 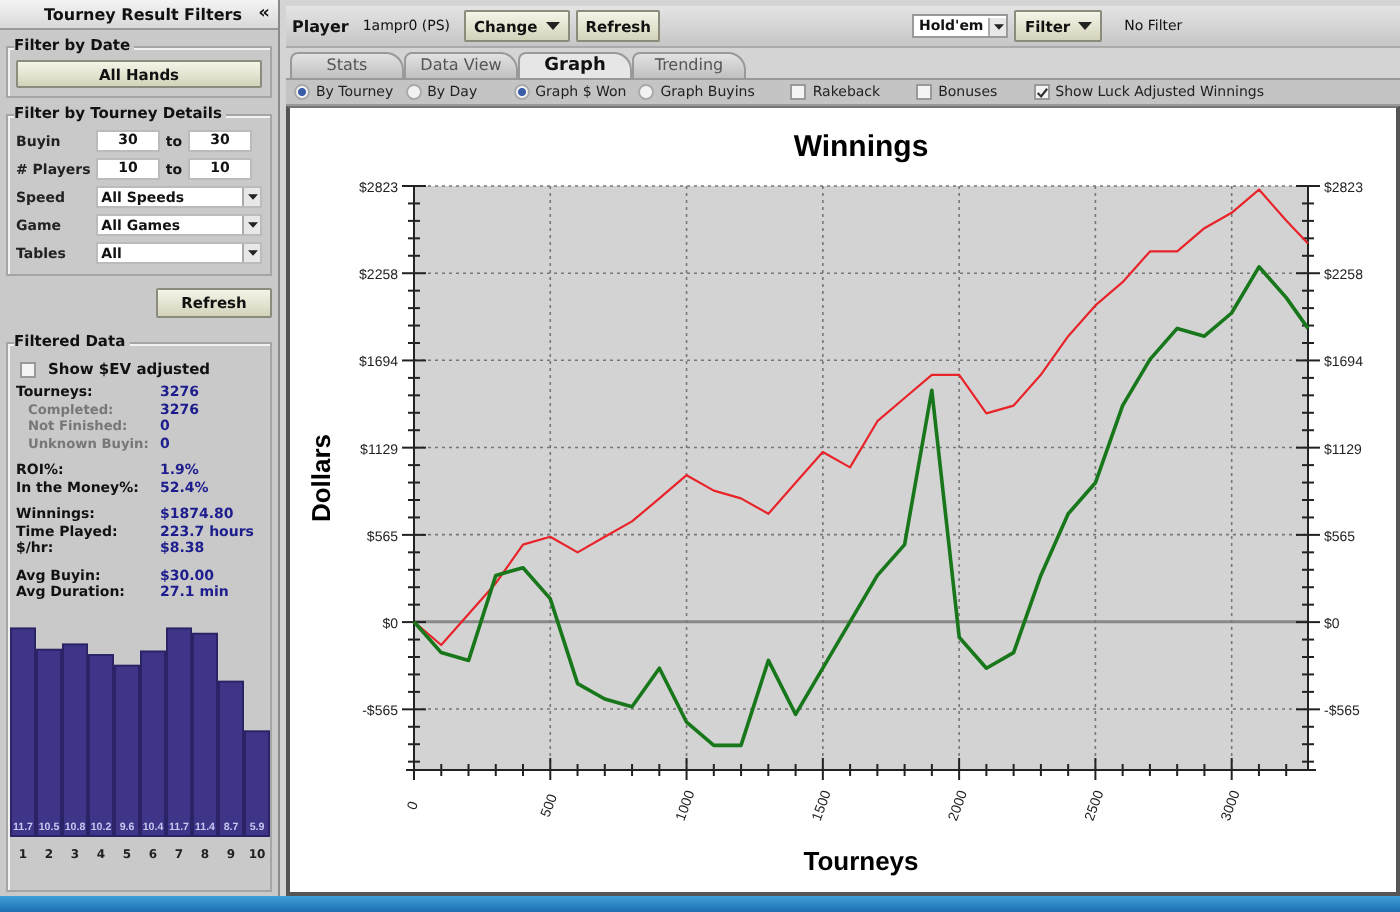 What do you see at coordinates (321, 478) in the screenshot?
I see `y-axis-title: Dollars` at bounding box center [321, 478].